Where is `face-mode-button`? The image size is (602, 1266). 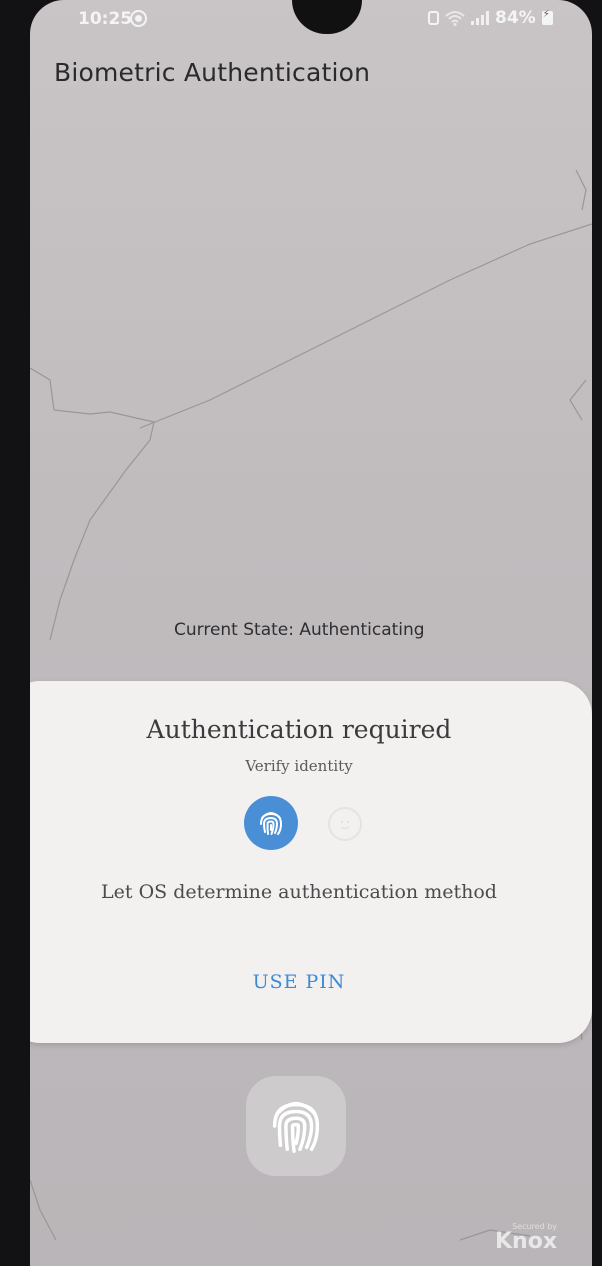
face-mode-button is located at coordinates (345, 824).